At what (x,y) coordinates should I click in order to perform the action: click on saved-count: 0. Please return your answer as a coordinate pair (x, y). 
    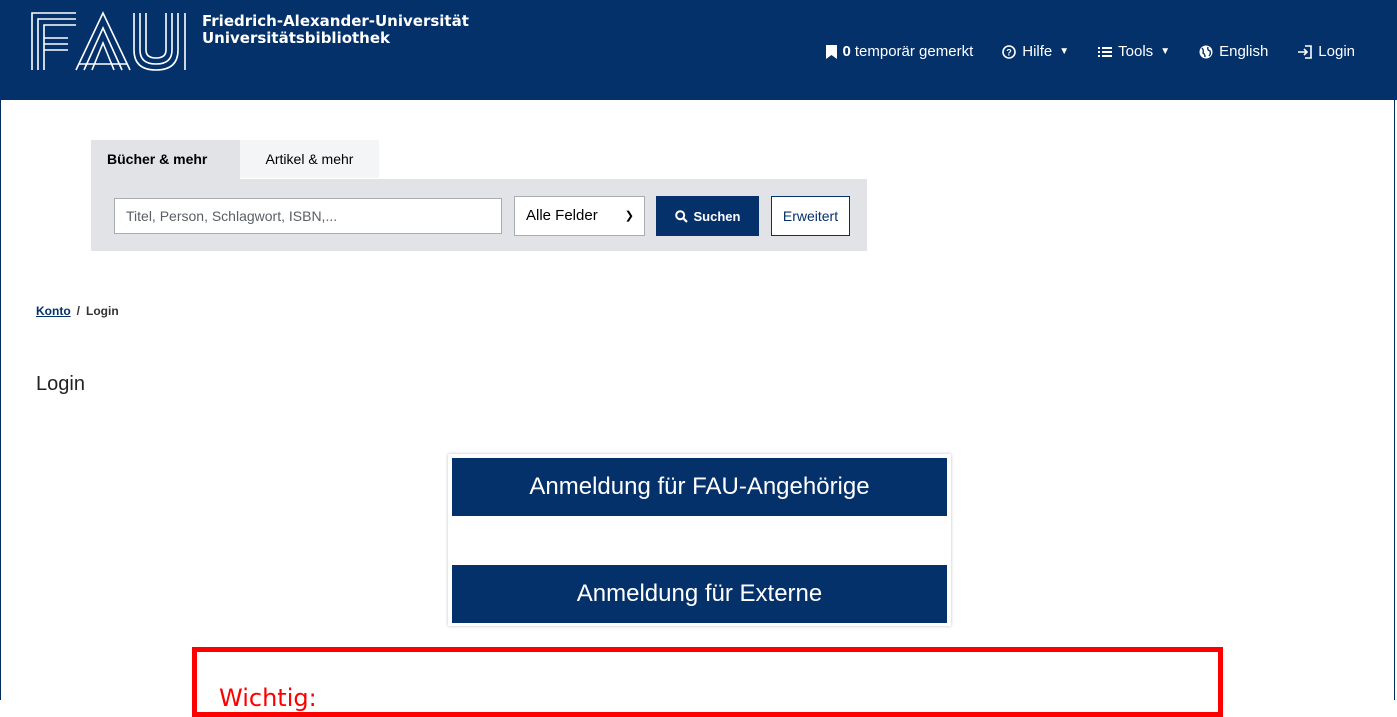
    Looking at the image, I should click on (846, 51).